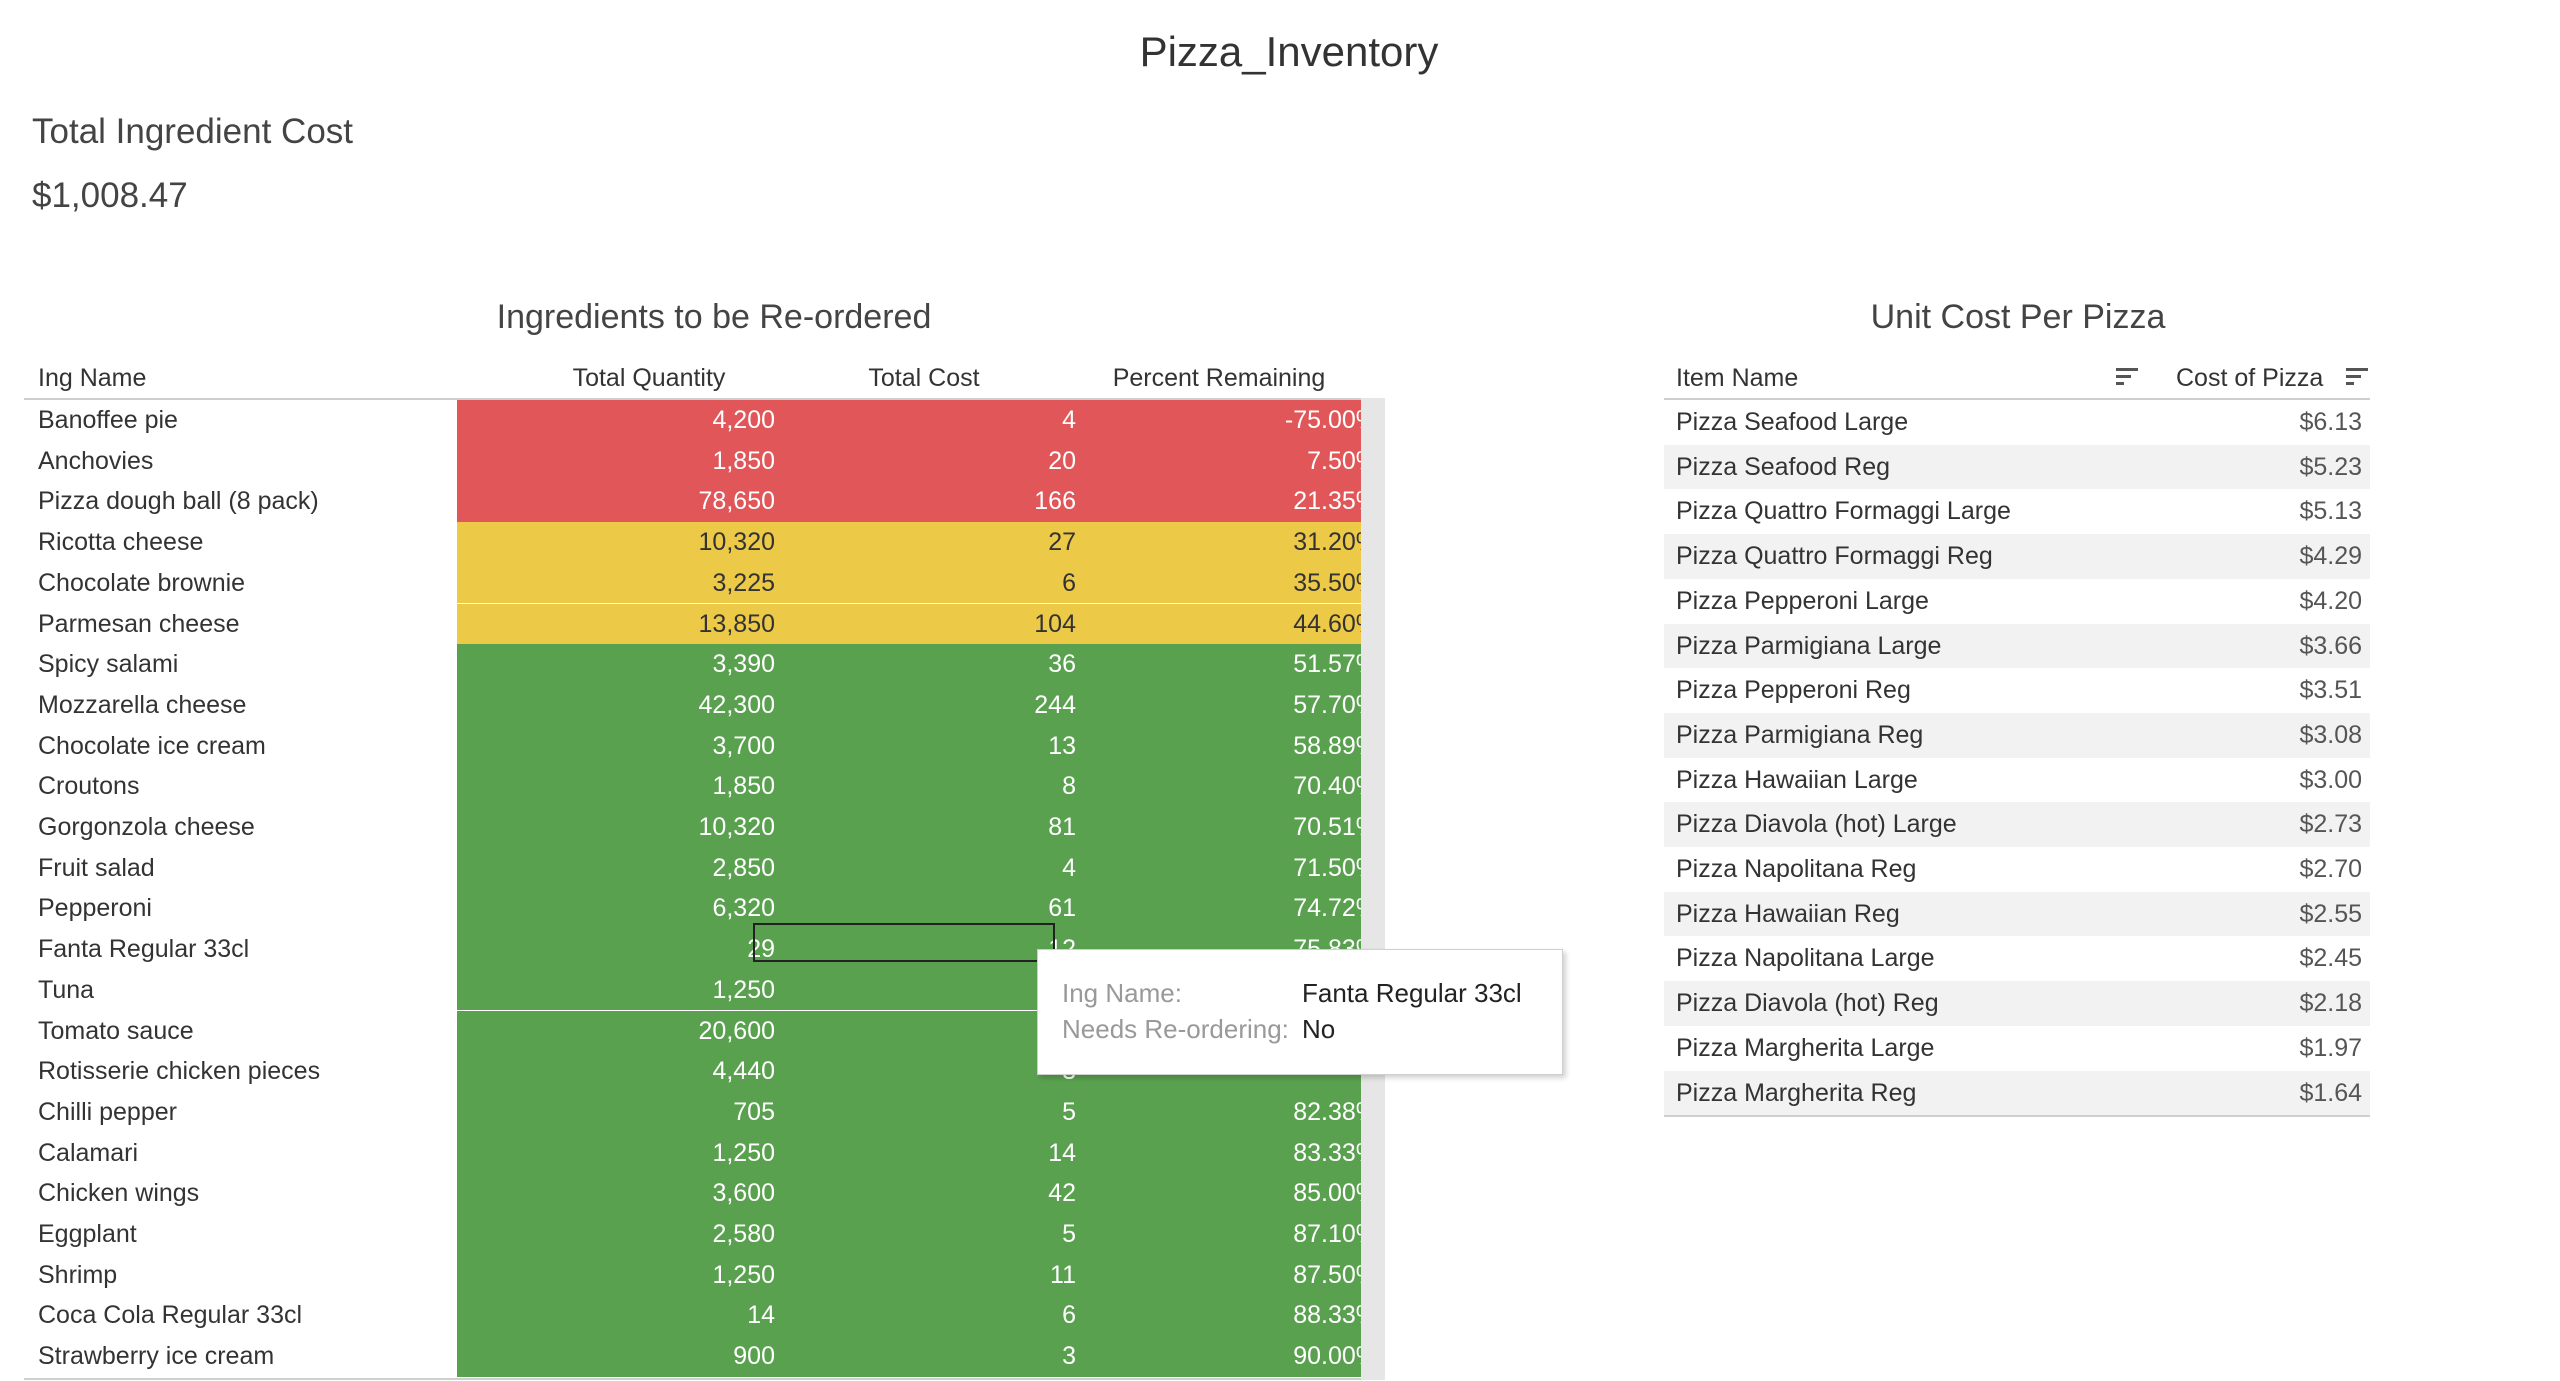  I want to click on total-quantity-cell: 3,390, so click(616, 664).